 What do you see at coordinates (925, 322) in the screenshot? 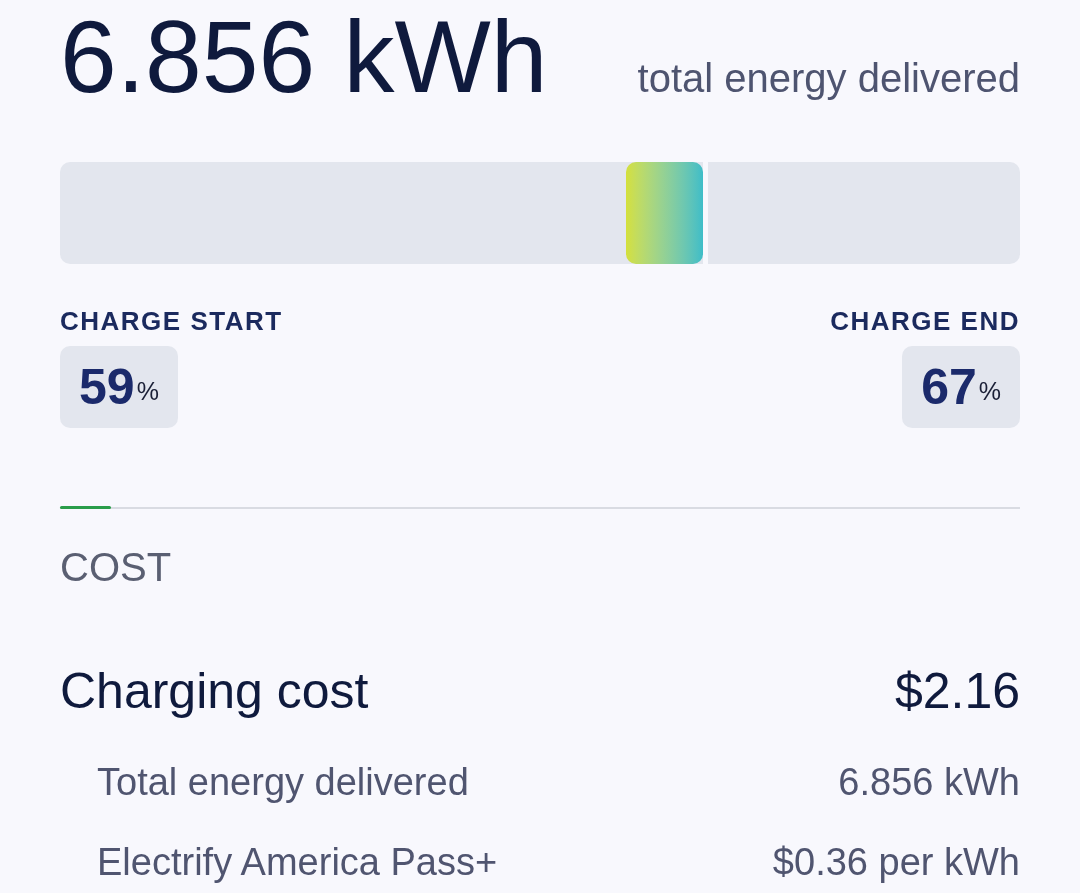
I see `charge-end-label: CHARGE END` at bounding box center [925, 322].